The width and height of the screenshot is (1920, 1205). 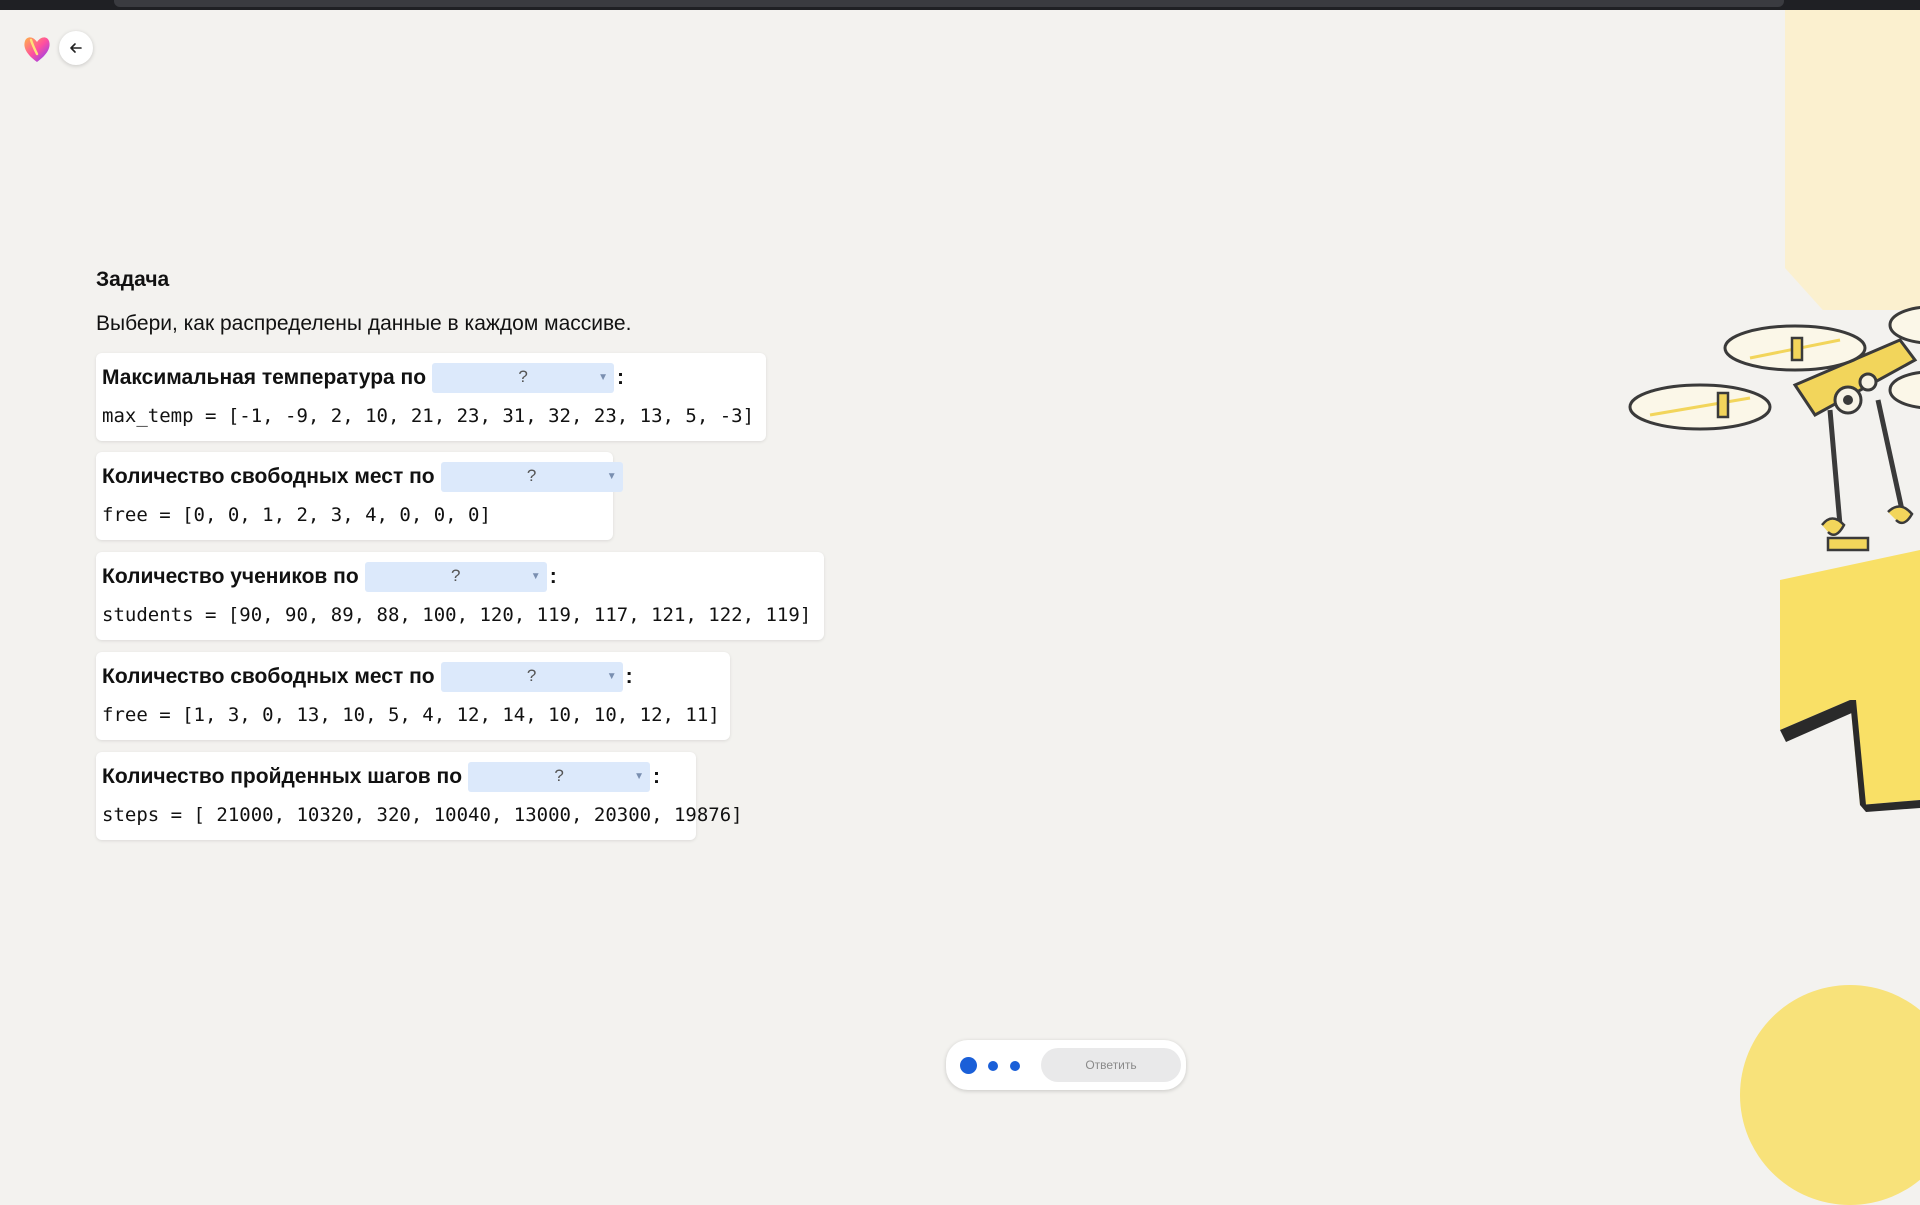 What do you see at coordinates (264, 377) in the screenshot?
I see `question-label: Максимальная температура по` at bounding box center [264, 377].